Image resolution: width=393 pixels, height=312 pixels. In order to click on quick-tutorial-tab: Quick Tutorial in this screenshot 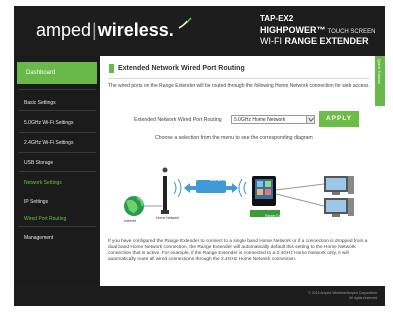, I will do `click(380, 81)`.